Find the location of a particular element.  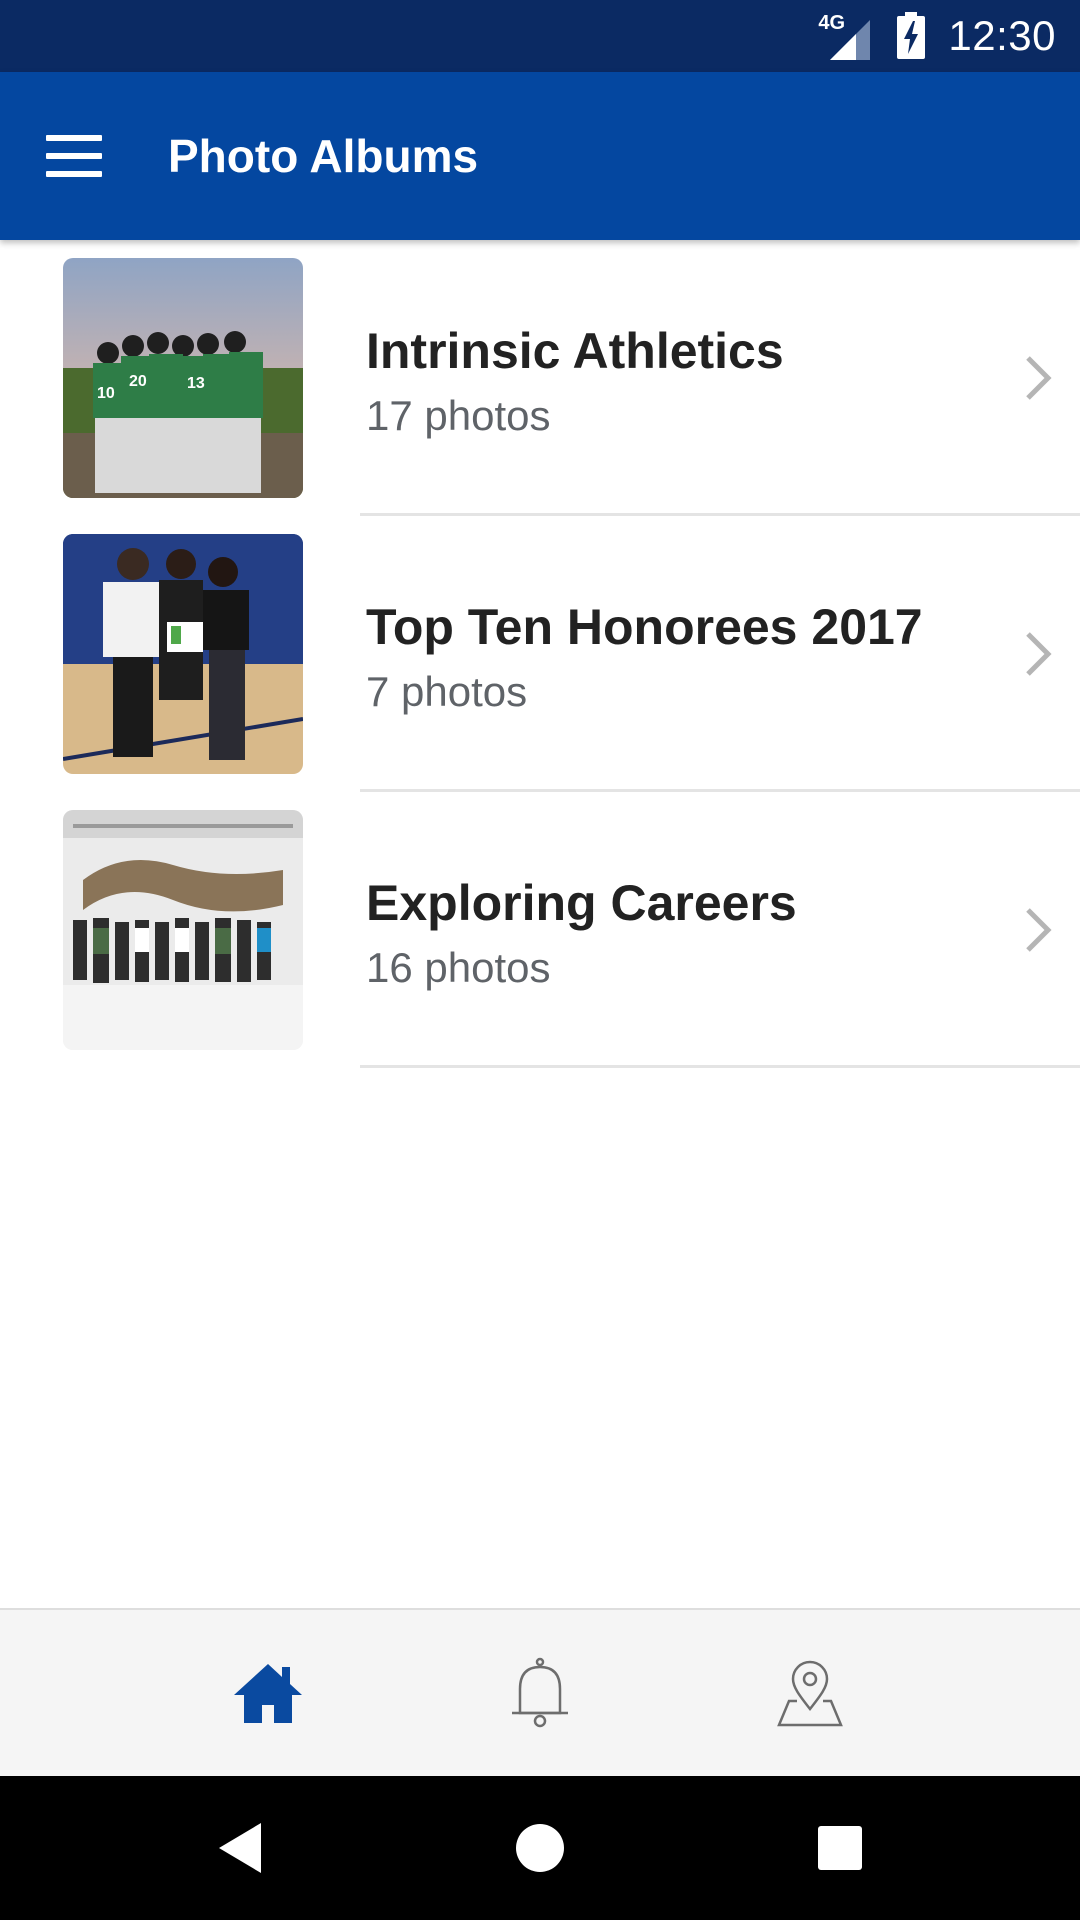

album-photo-count: 16 photos is located at coordinates (458, 967).